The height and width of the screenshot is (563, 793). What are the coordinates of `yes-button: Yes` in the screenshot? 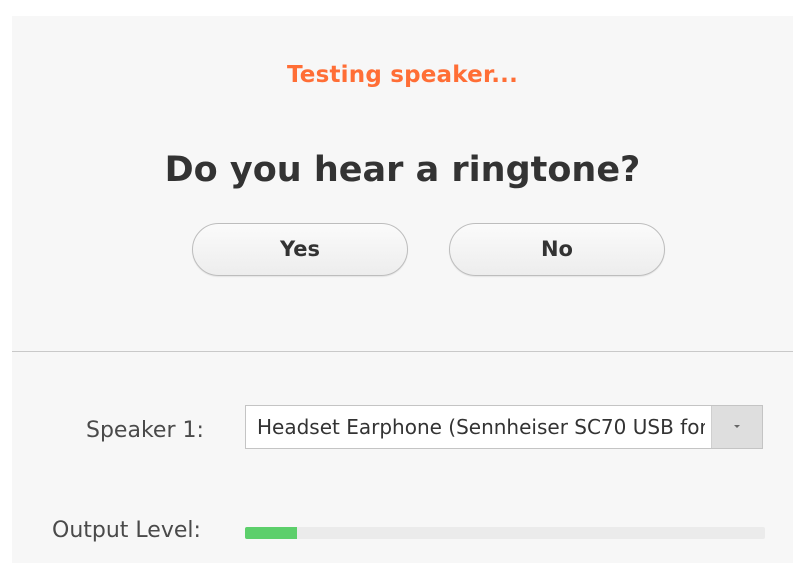 It's located at (300, 249).